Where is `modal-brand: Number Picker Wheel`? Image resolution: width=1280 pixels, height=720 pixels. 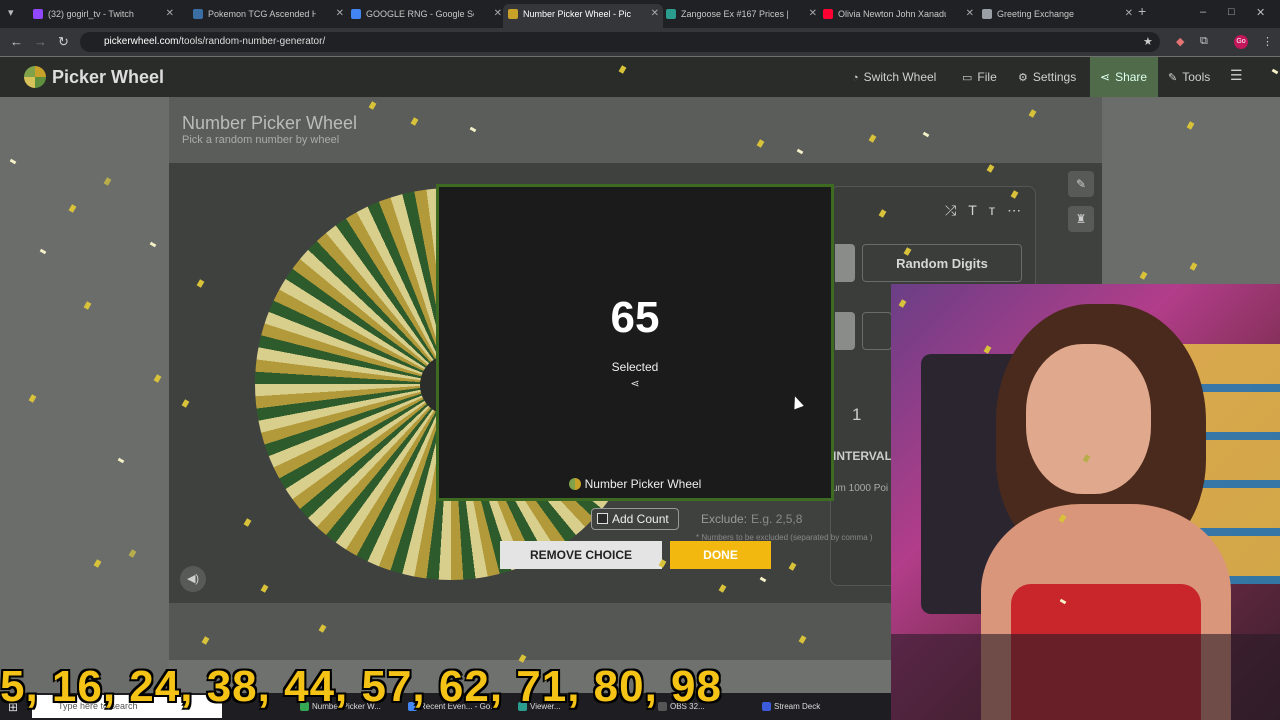 modal-brand: Number Picker Wheel is located at coordinates (635, 484).